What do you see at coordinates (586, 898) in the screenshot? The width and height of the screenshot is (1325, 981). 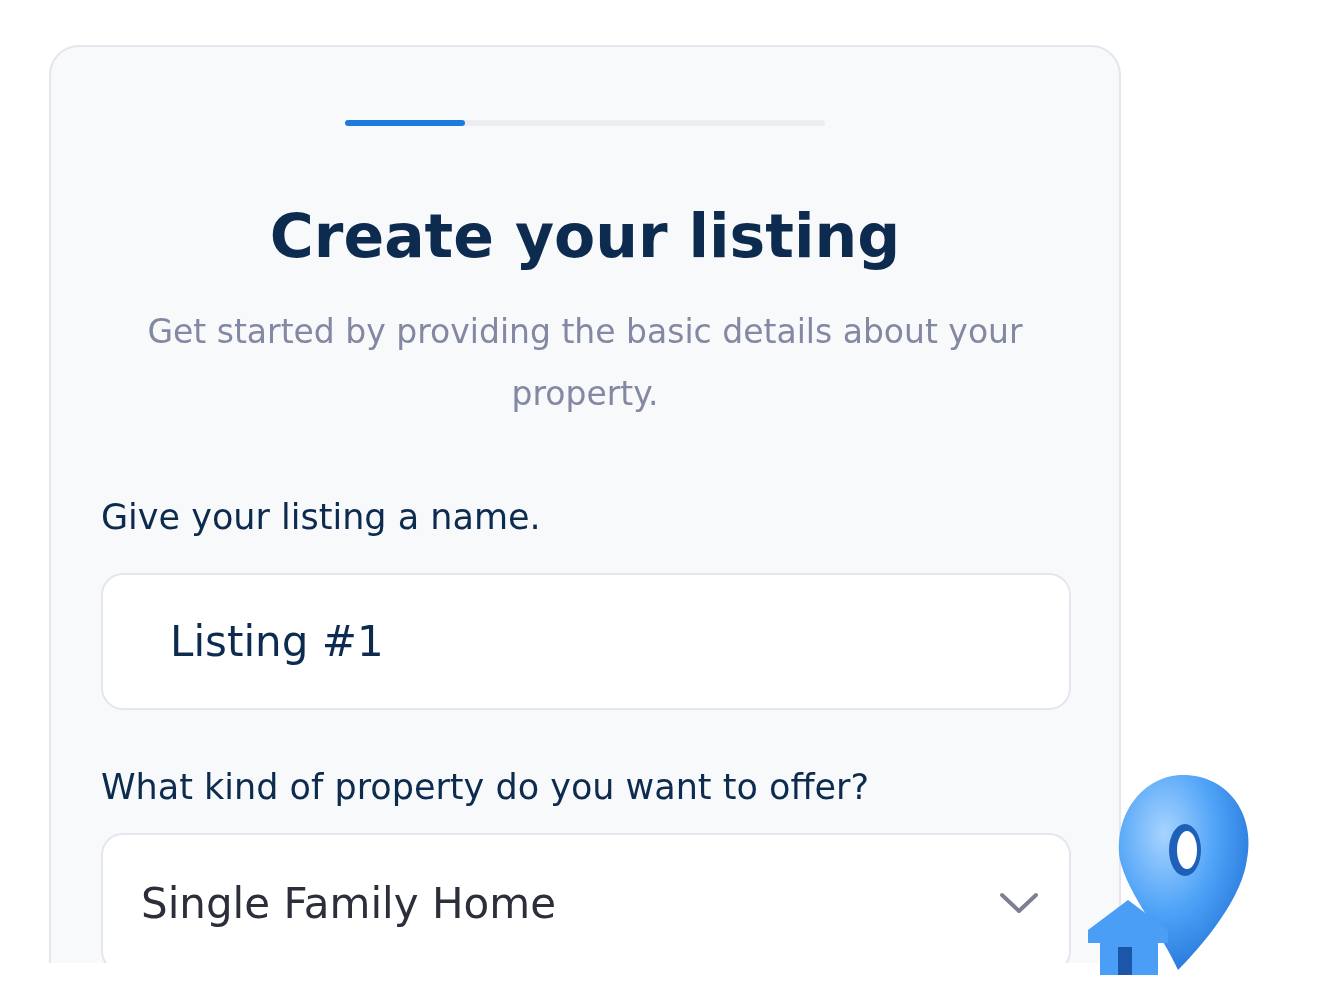 I see `dropdown-field: Single Family Home` at bounding box center [586, 898].